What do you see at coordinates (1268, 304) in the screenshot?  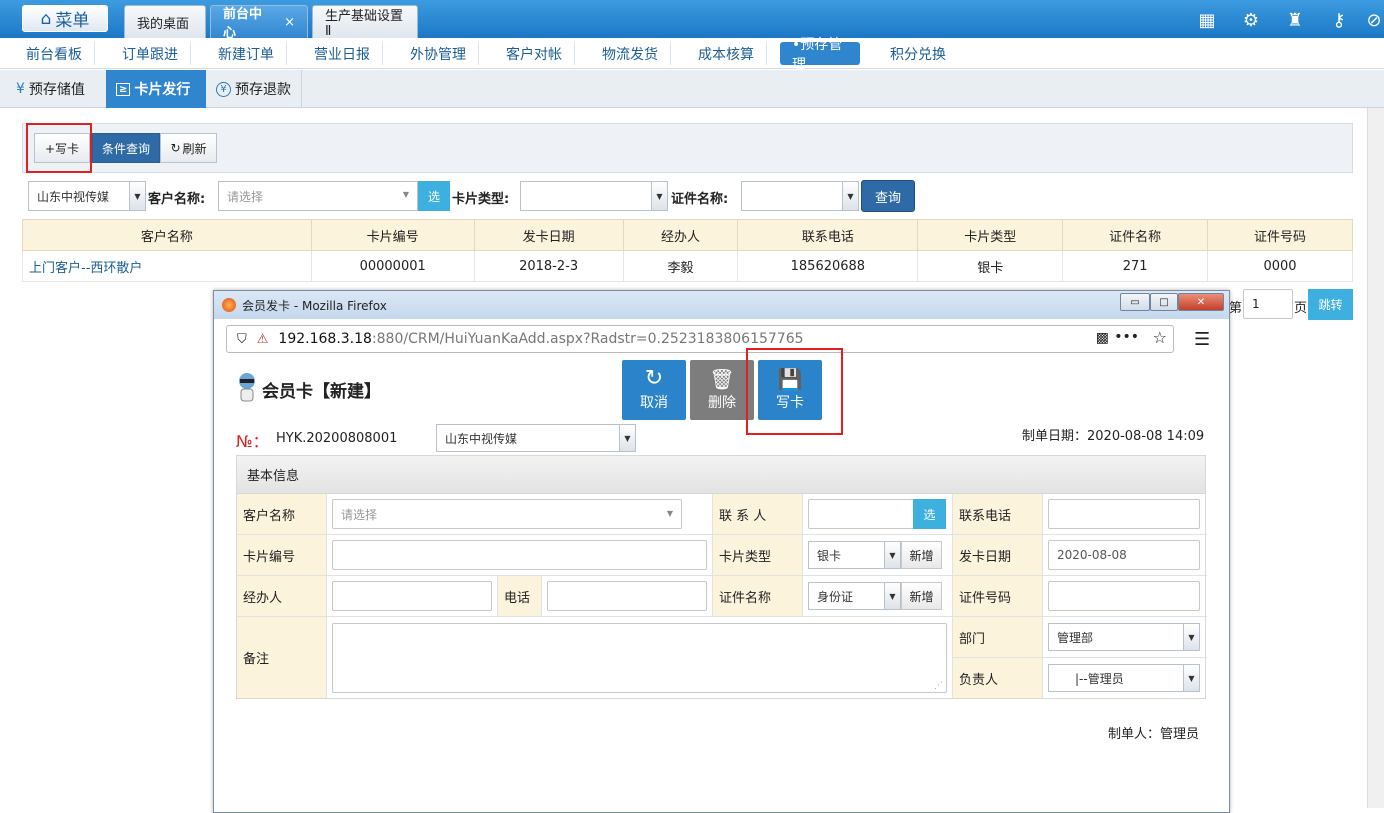 I see `page-number-input: 1` at bounding box center [1268, 304].